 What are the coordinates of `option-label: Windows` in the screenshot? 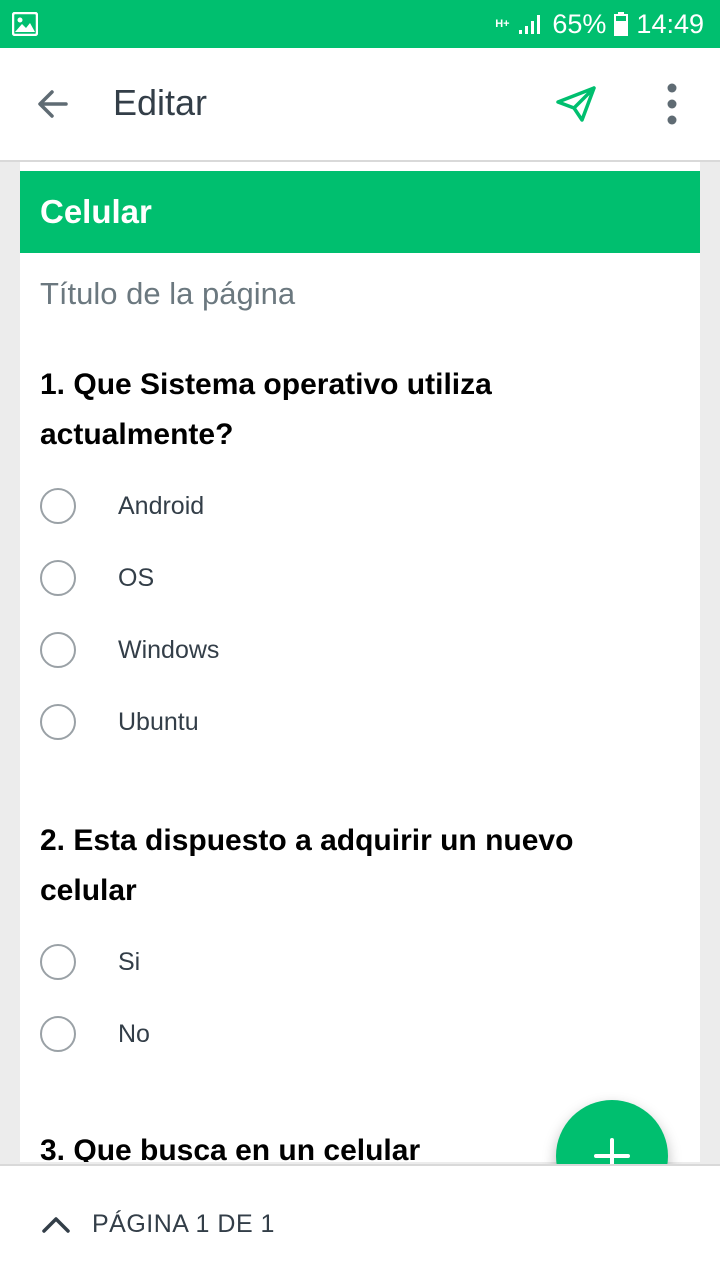 It's located at (169, 649).